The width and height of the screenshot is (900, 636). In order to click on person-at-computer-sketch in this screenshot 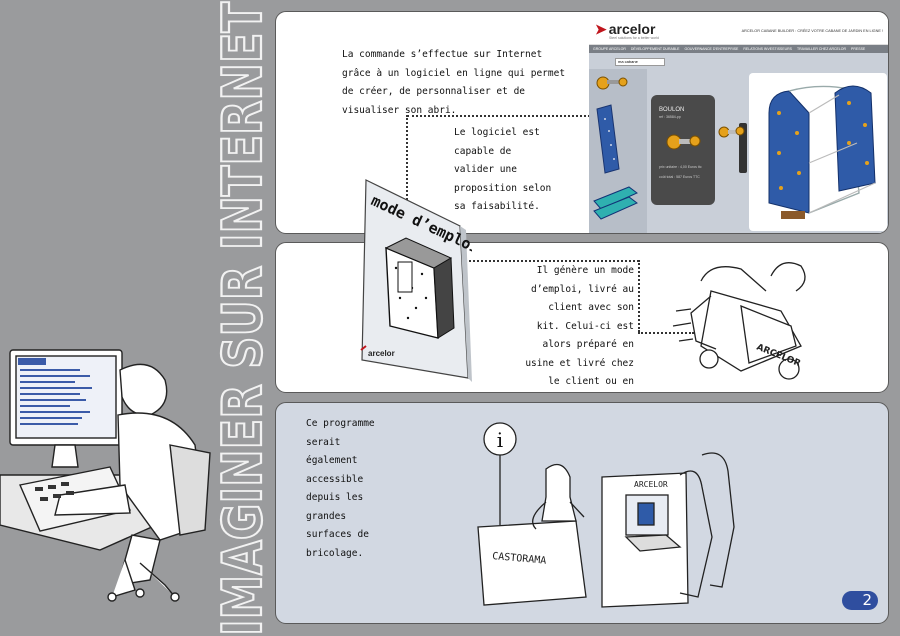, I will do `click(105, 475)`.